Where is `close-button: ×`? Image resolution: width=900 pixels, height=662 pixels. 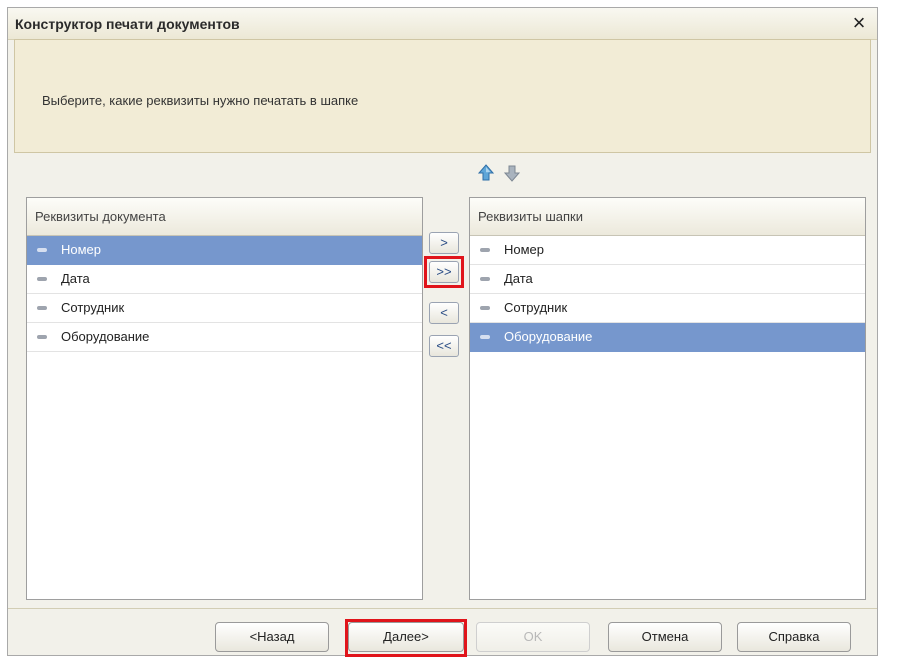
close-button: × is located at coordinates (859, 23).